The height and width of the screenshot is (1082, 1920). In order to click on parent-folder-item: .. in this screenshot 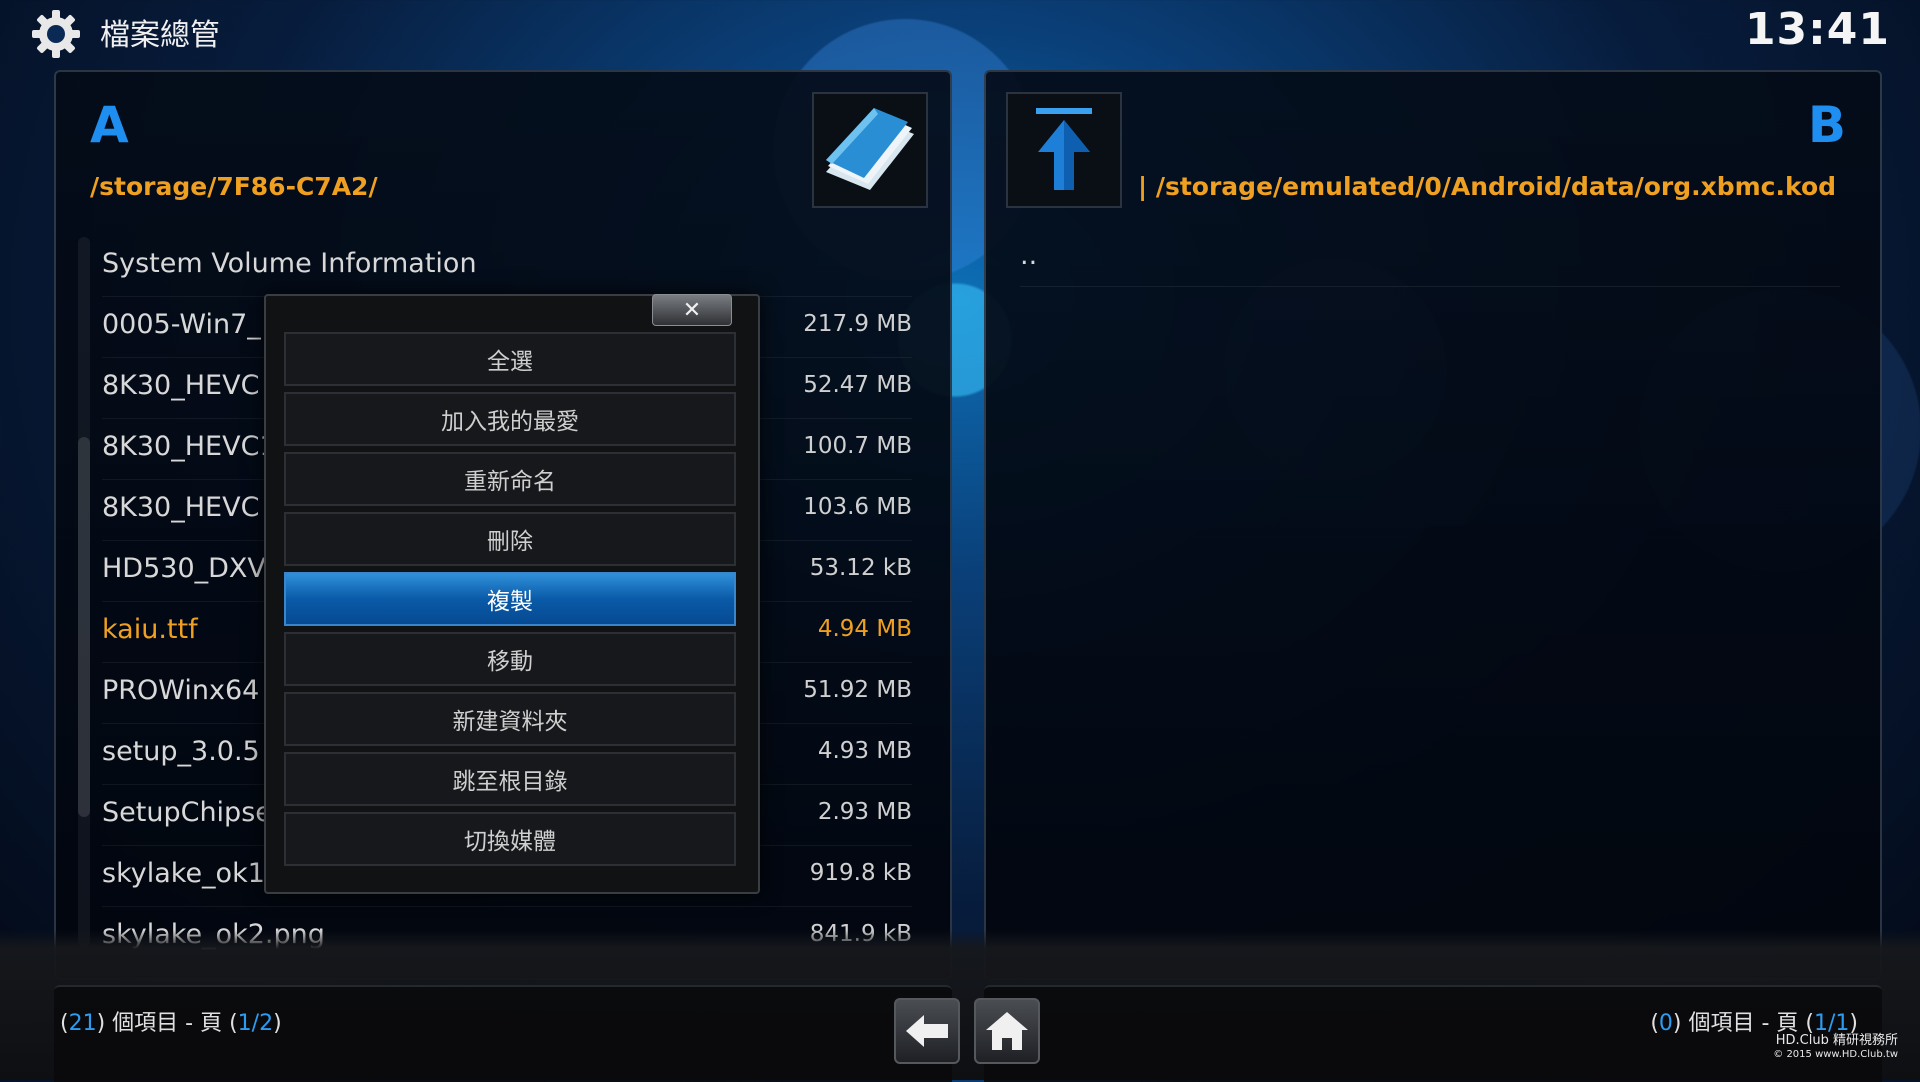, I will do `click(1028, 255)`.